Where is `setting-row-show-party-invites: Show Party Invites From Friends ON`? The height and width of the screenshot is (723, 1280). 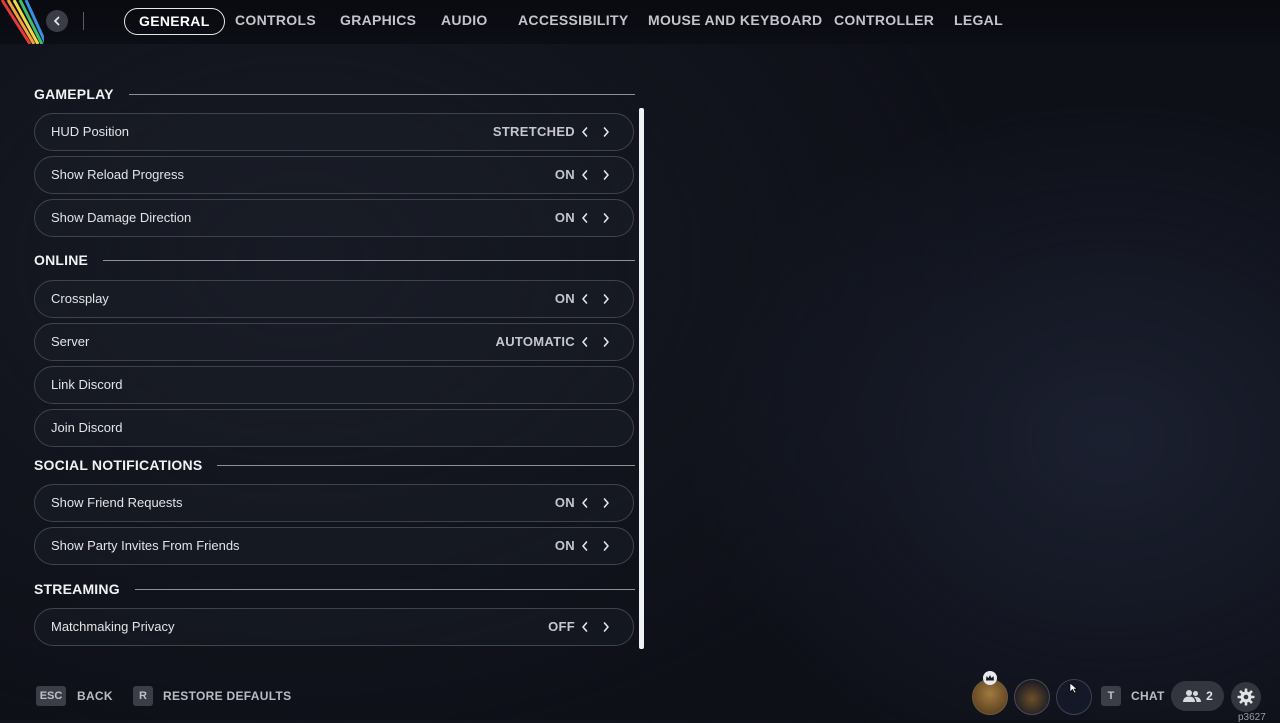 setting-row-show-party-invites: Show Party Invites From Friends ON is located at coordinates (334, 546).